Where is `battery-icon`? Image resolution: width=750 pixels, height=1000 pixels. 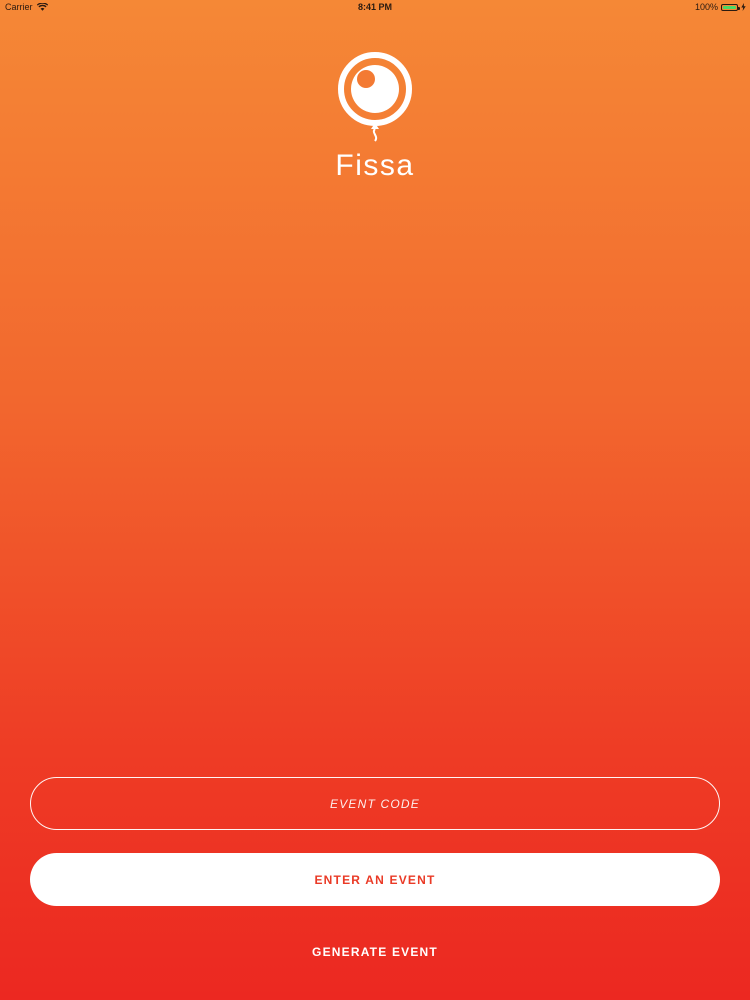
battery-icon is located at coordinates (730, 7).